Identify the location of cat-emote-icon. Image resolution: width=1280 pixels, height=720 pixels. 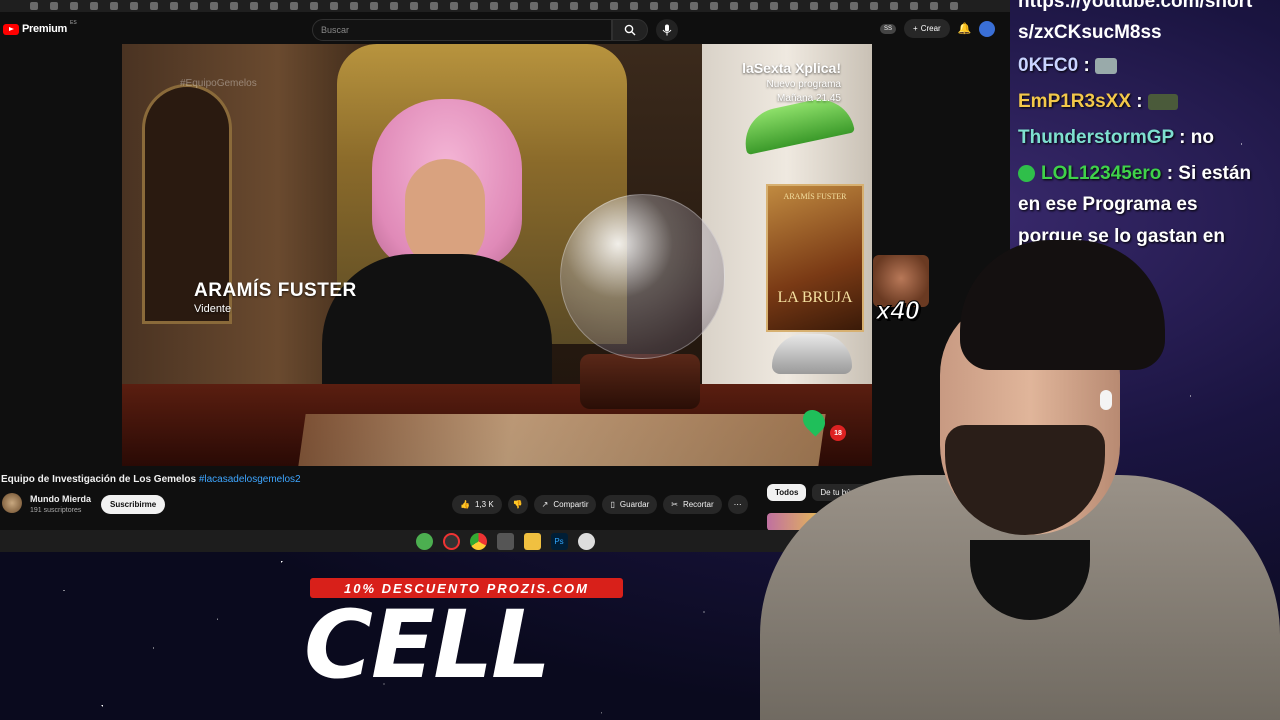
(1106, 65).